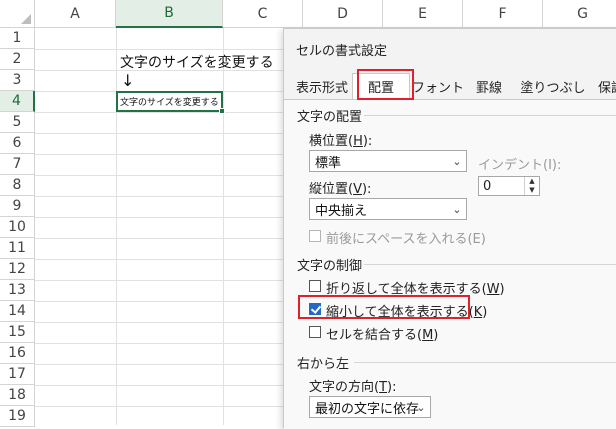 This screenshot has height=429, width=616. I want to click on section-right-to-left: 右から左, so click(323, 364).